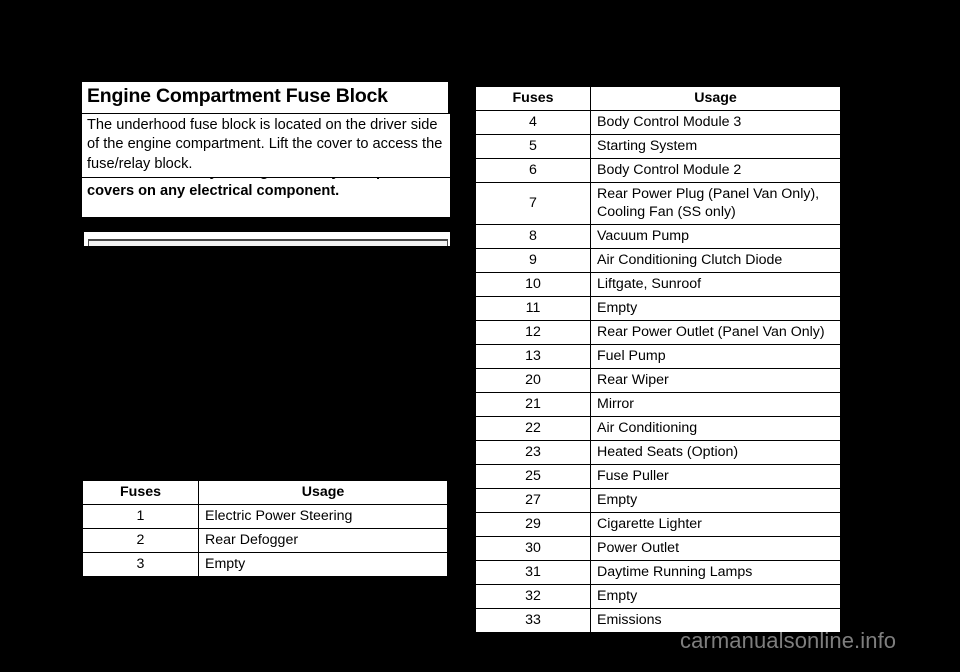 The height and width of the screenshot is (672, 960). What do you see at coordinates (533, 356) in the screenshot?
I see `cell-fuse-number: 13` at bounding box center [533, 356].